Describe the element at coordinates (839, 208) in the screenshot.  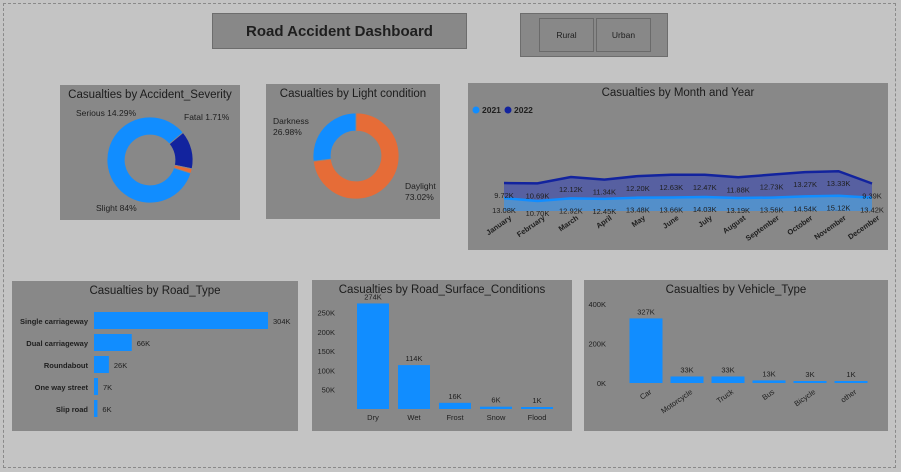
I see `data-label-2021-november: 15.12K` at that location.